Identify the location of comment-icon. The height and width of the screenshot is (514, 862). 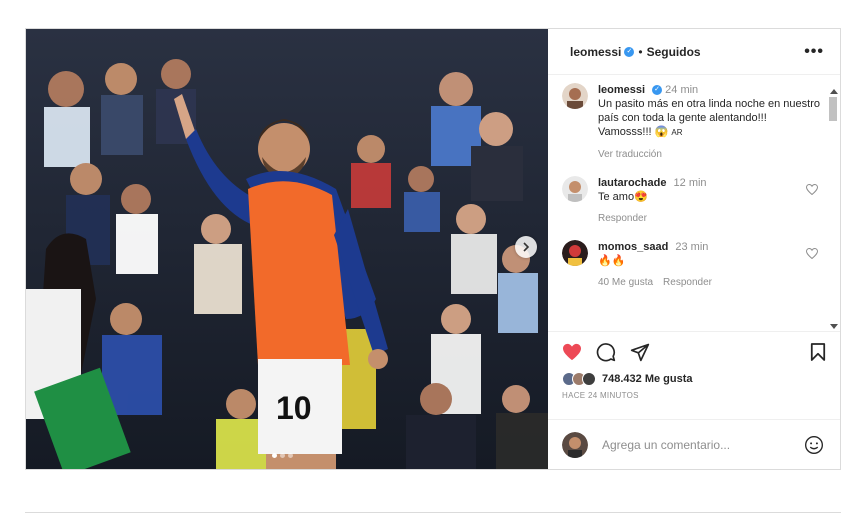
(606, 351).